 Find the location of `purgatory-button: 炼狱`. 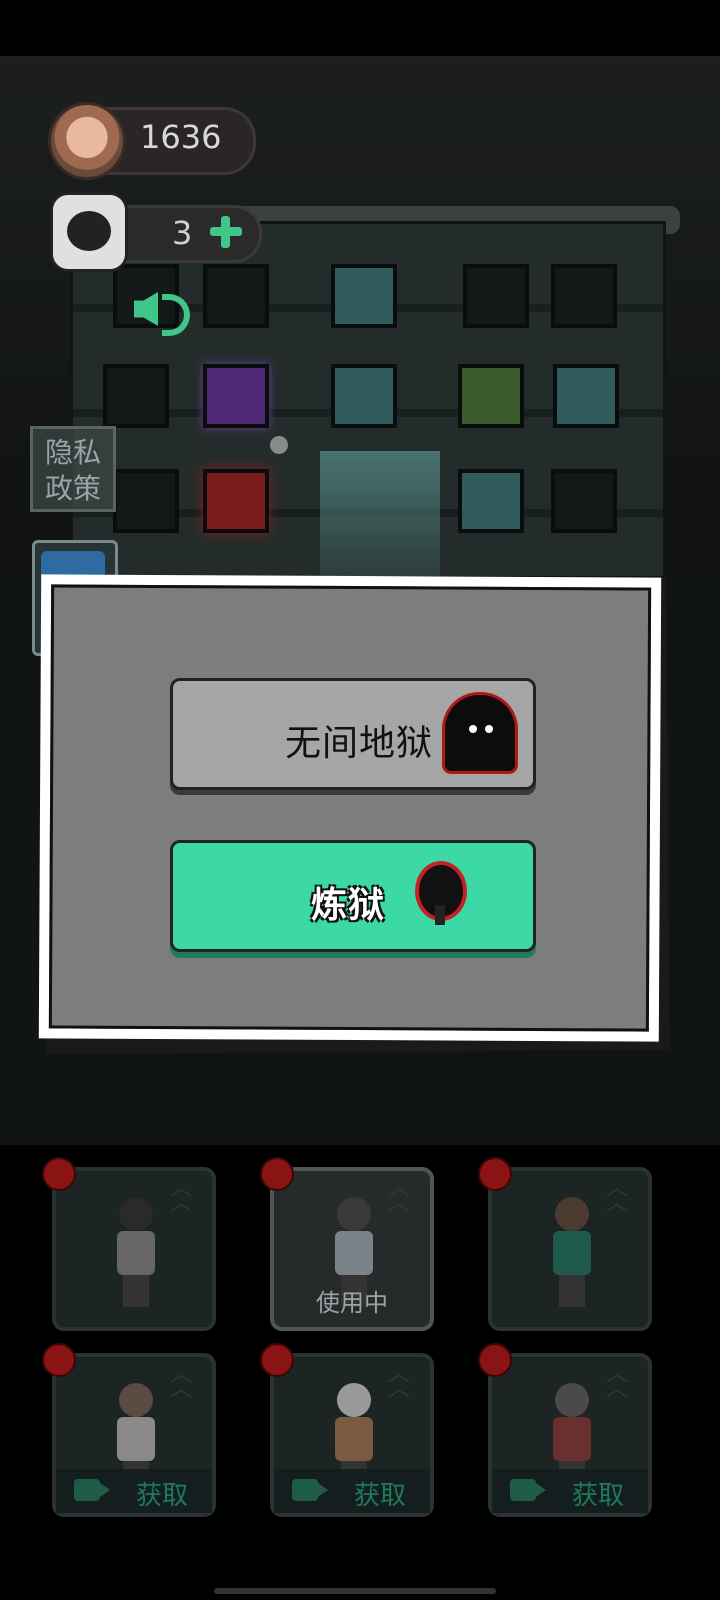

purgatory-button: 炼狱 is located at coordinates (353, 896).